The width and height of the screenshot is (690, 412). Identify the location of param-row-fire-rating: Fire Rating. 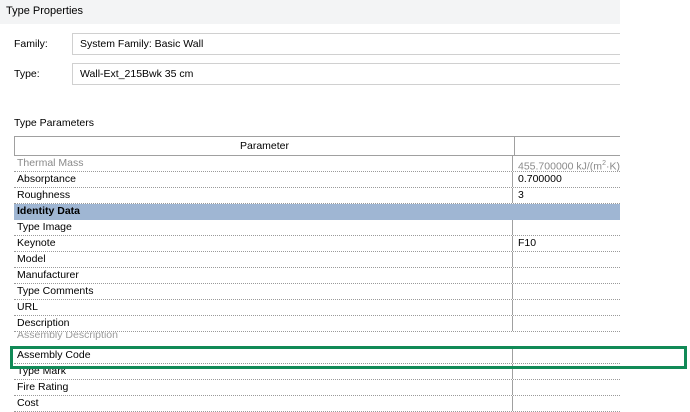
(317, 388).